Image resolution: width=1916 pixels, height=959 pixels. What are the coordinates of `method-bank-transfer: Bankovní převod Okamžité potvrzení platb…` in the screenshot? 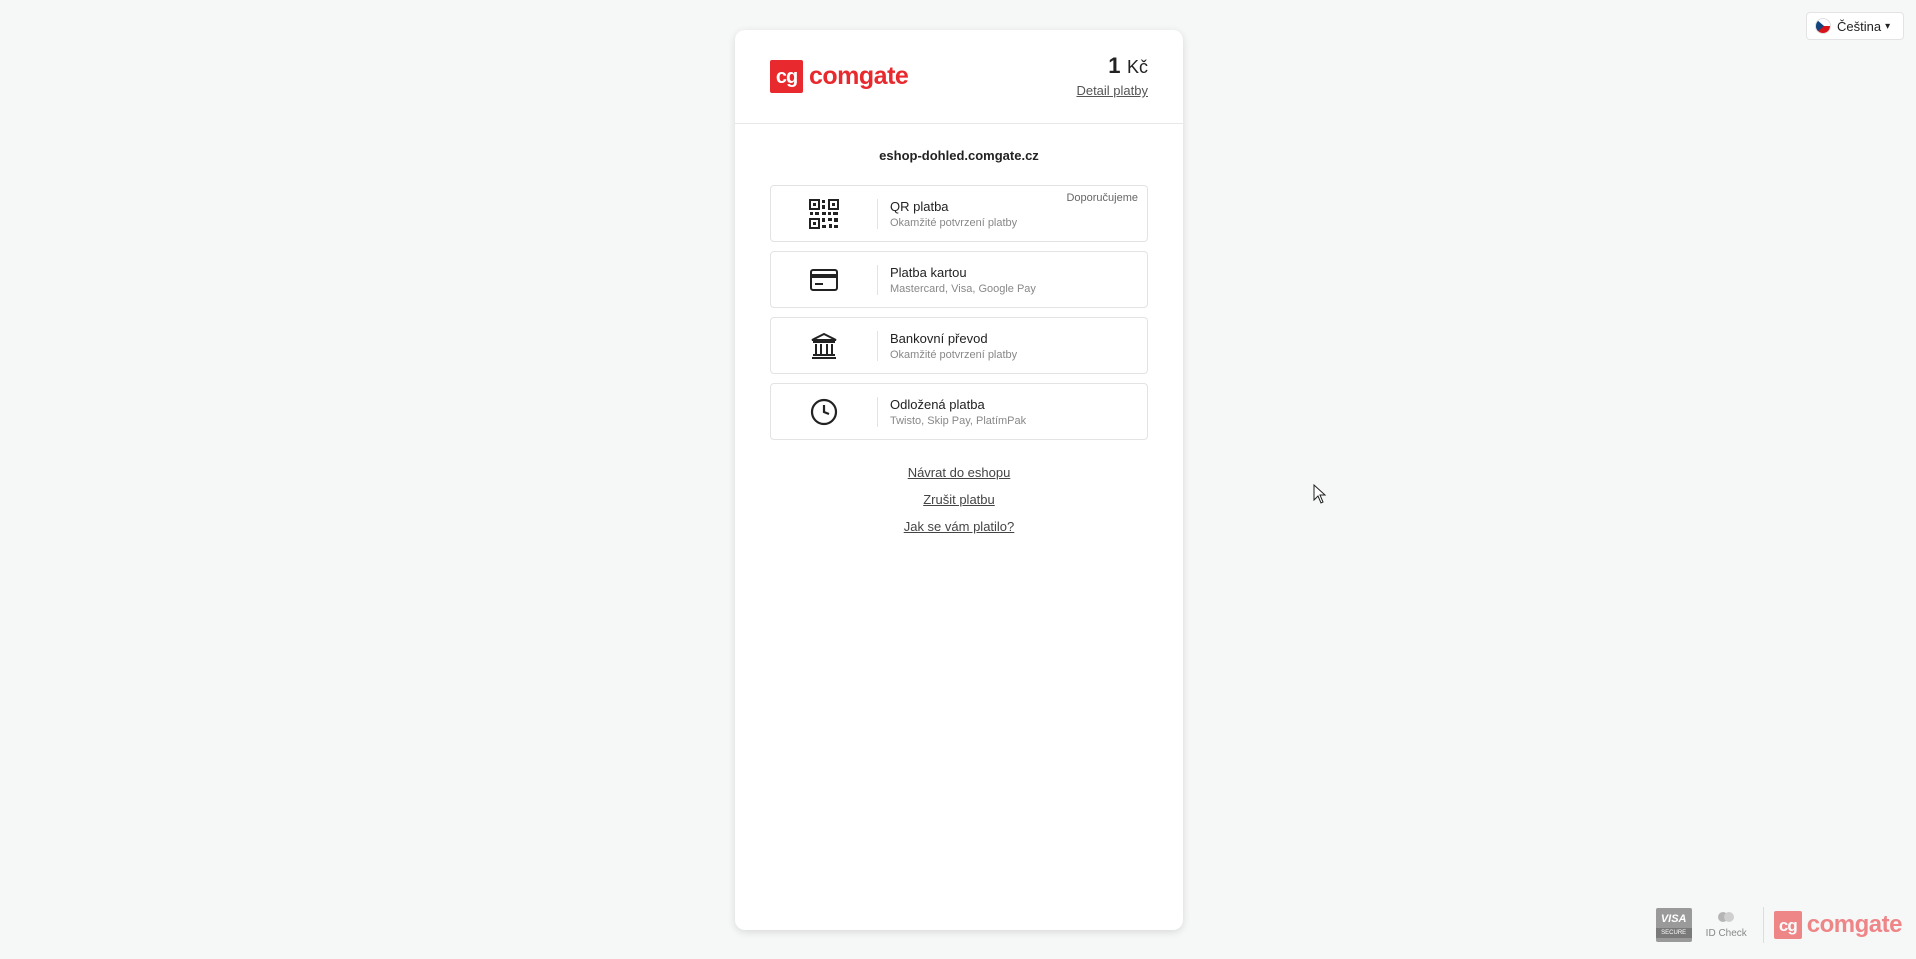 It's located at (959, 345).